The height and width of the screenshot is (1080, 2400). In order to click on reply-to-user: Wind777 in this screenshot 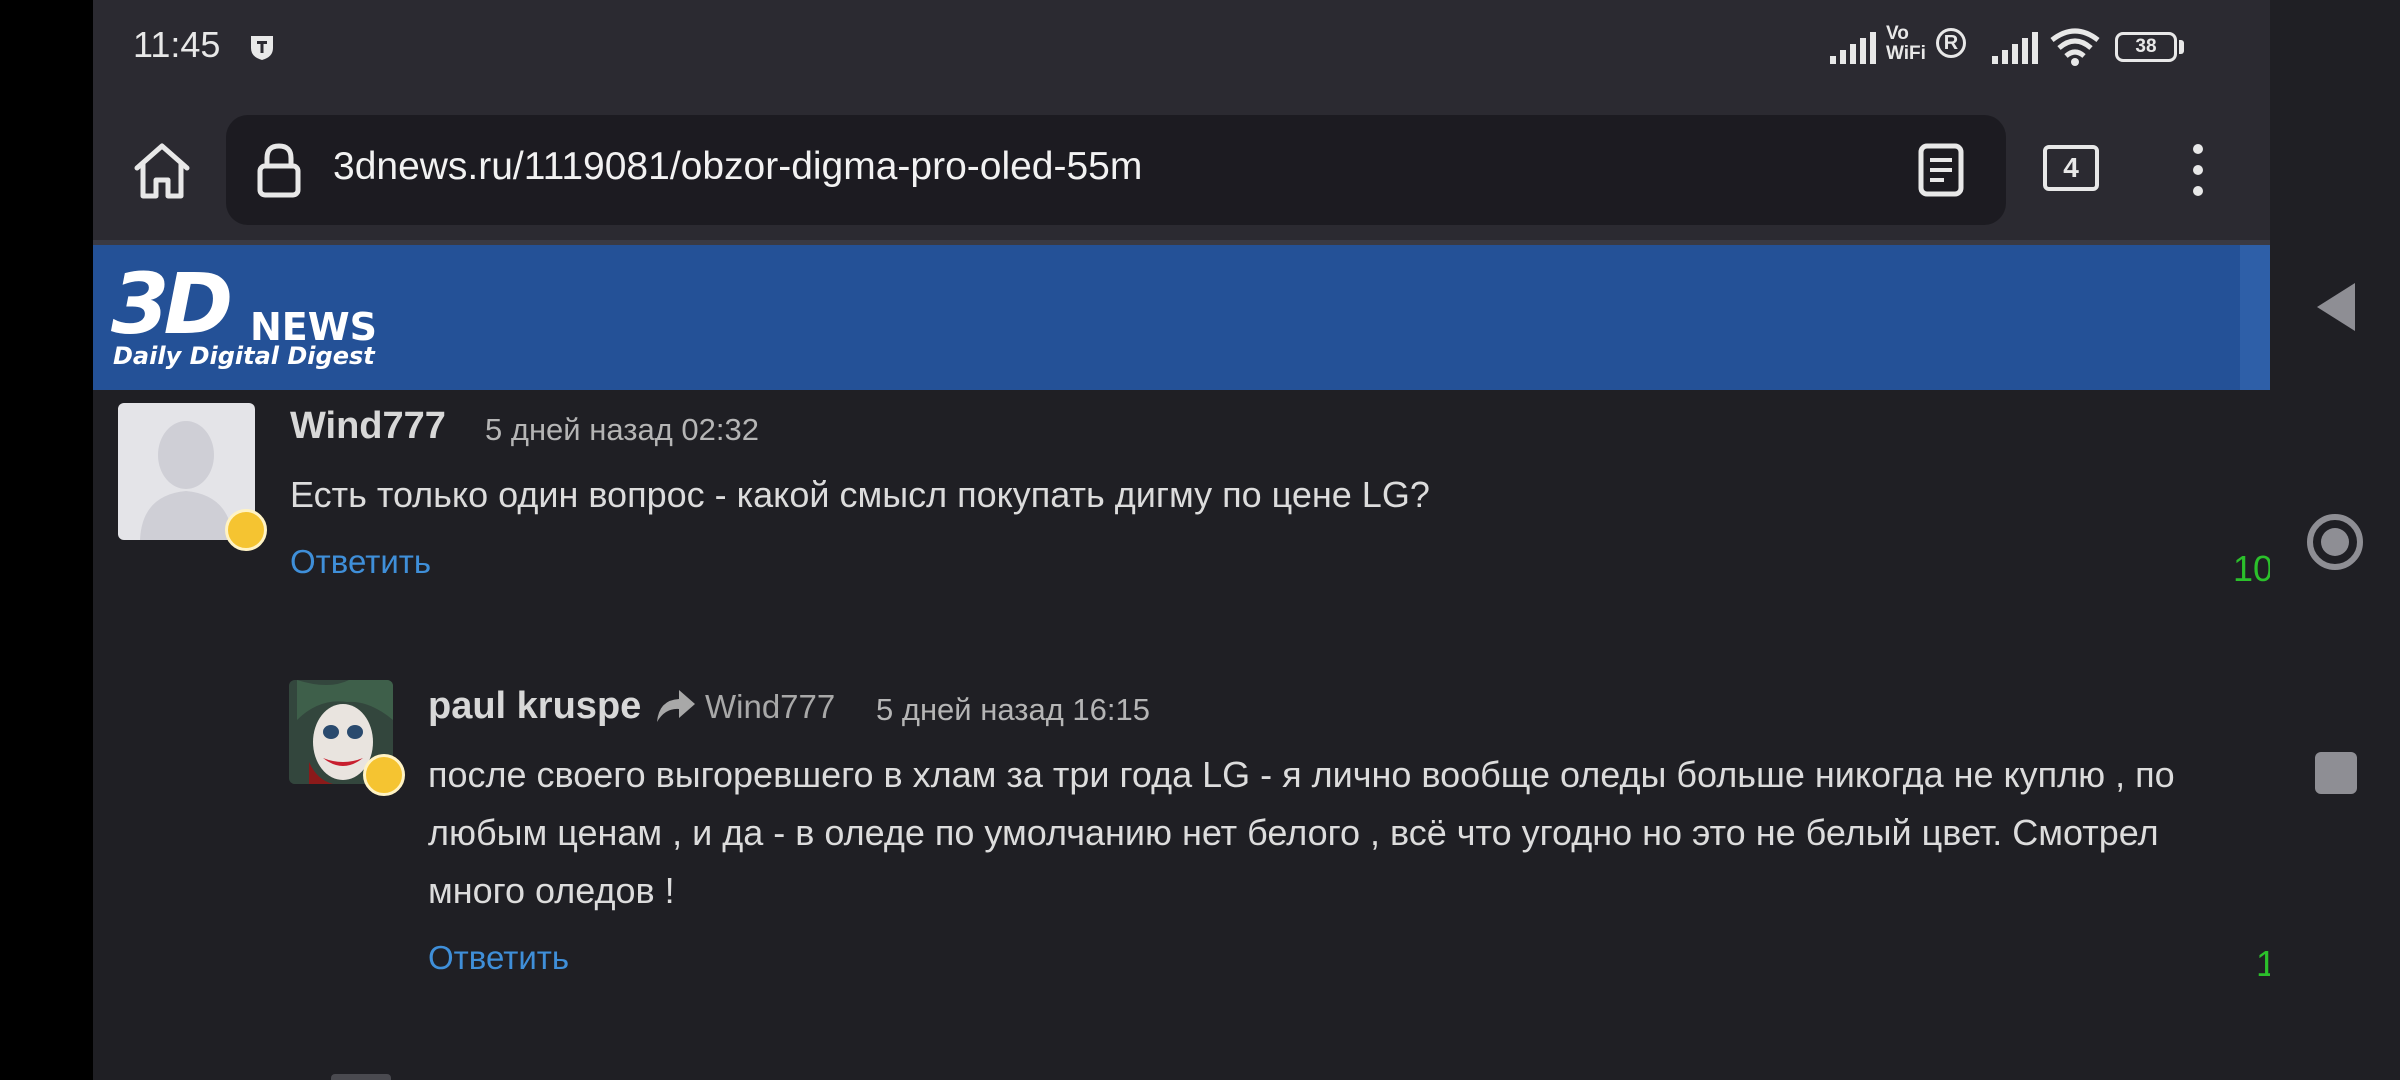, I will do `click(770, 707)`.